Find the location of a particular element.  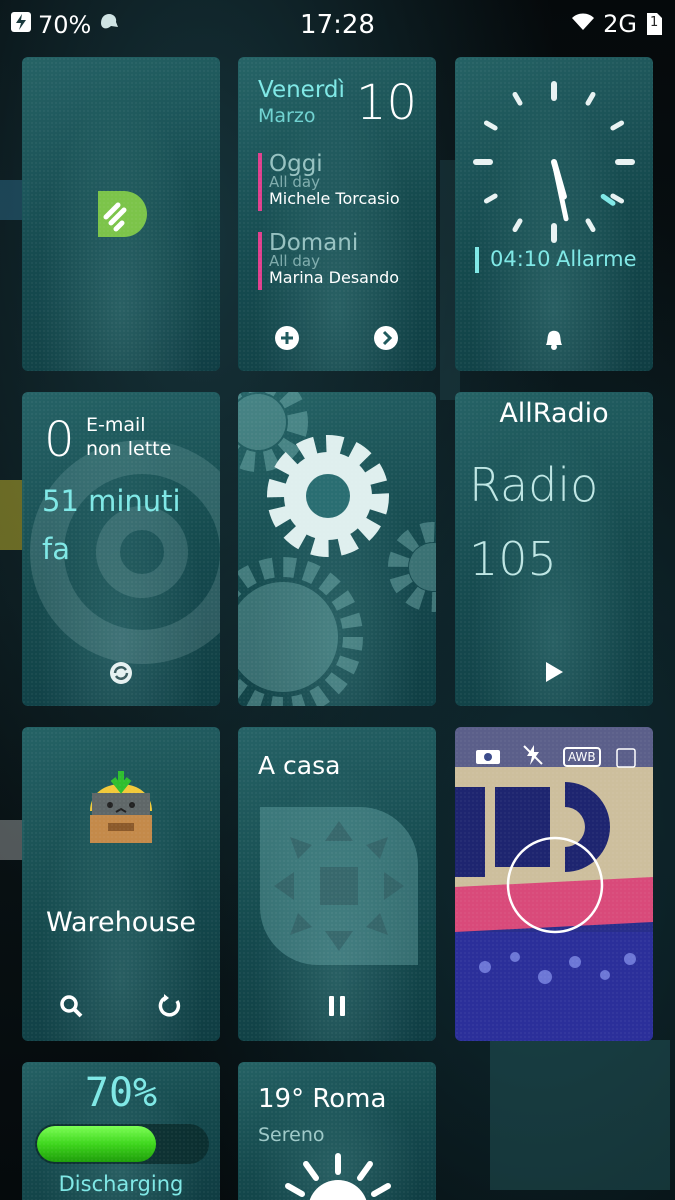

radio-tile: AllRadio Radio 105 is located at coordinates (554, 549).